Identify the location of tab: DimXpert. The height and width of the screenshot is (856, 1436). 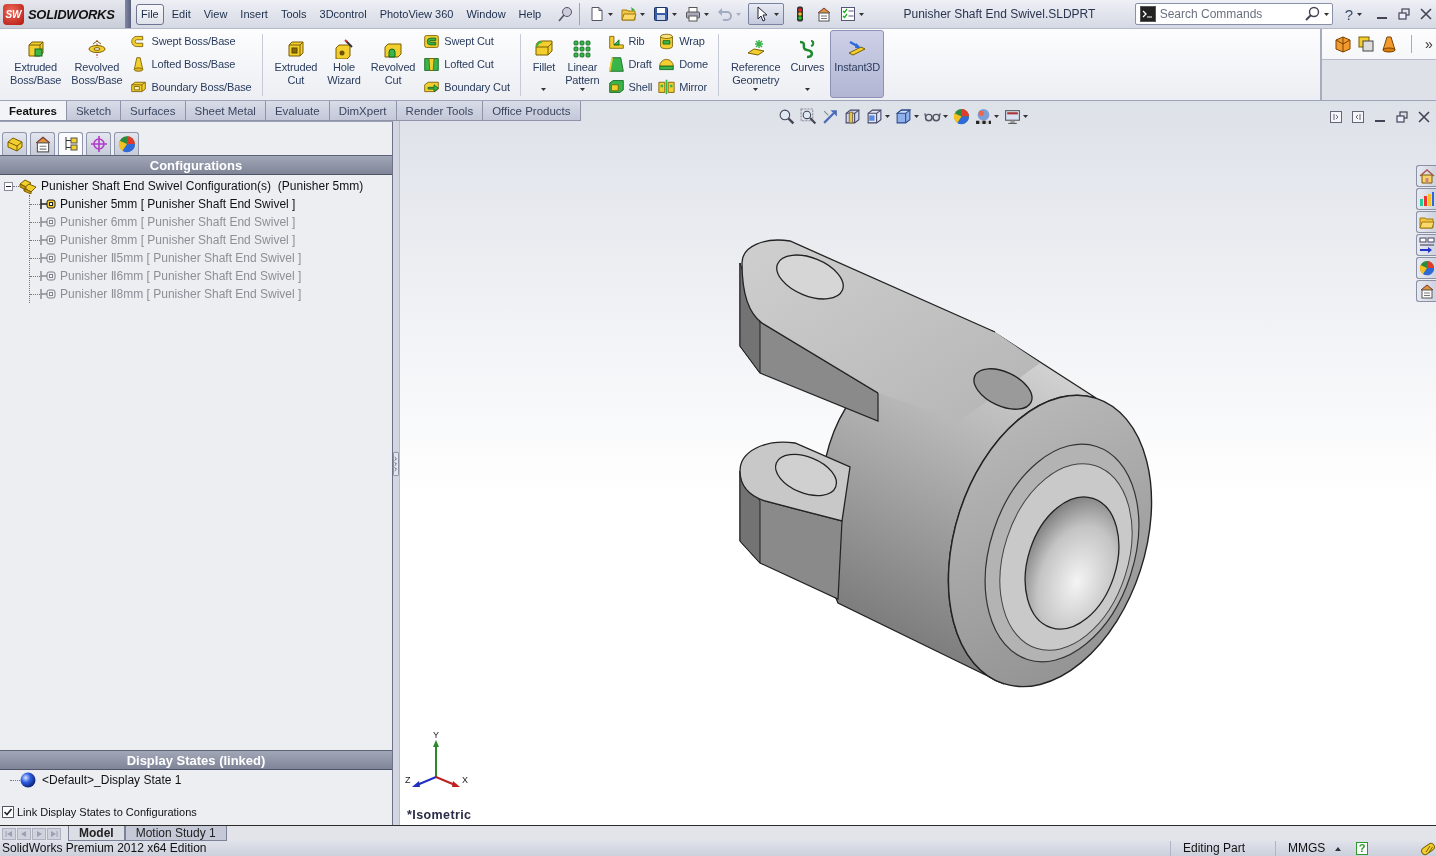
(363, 111).